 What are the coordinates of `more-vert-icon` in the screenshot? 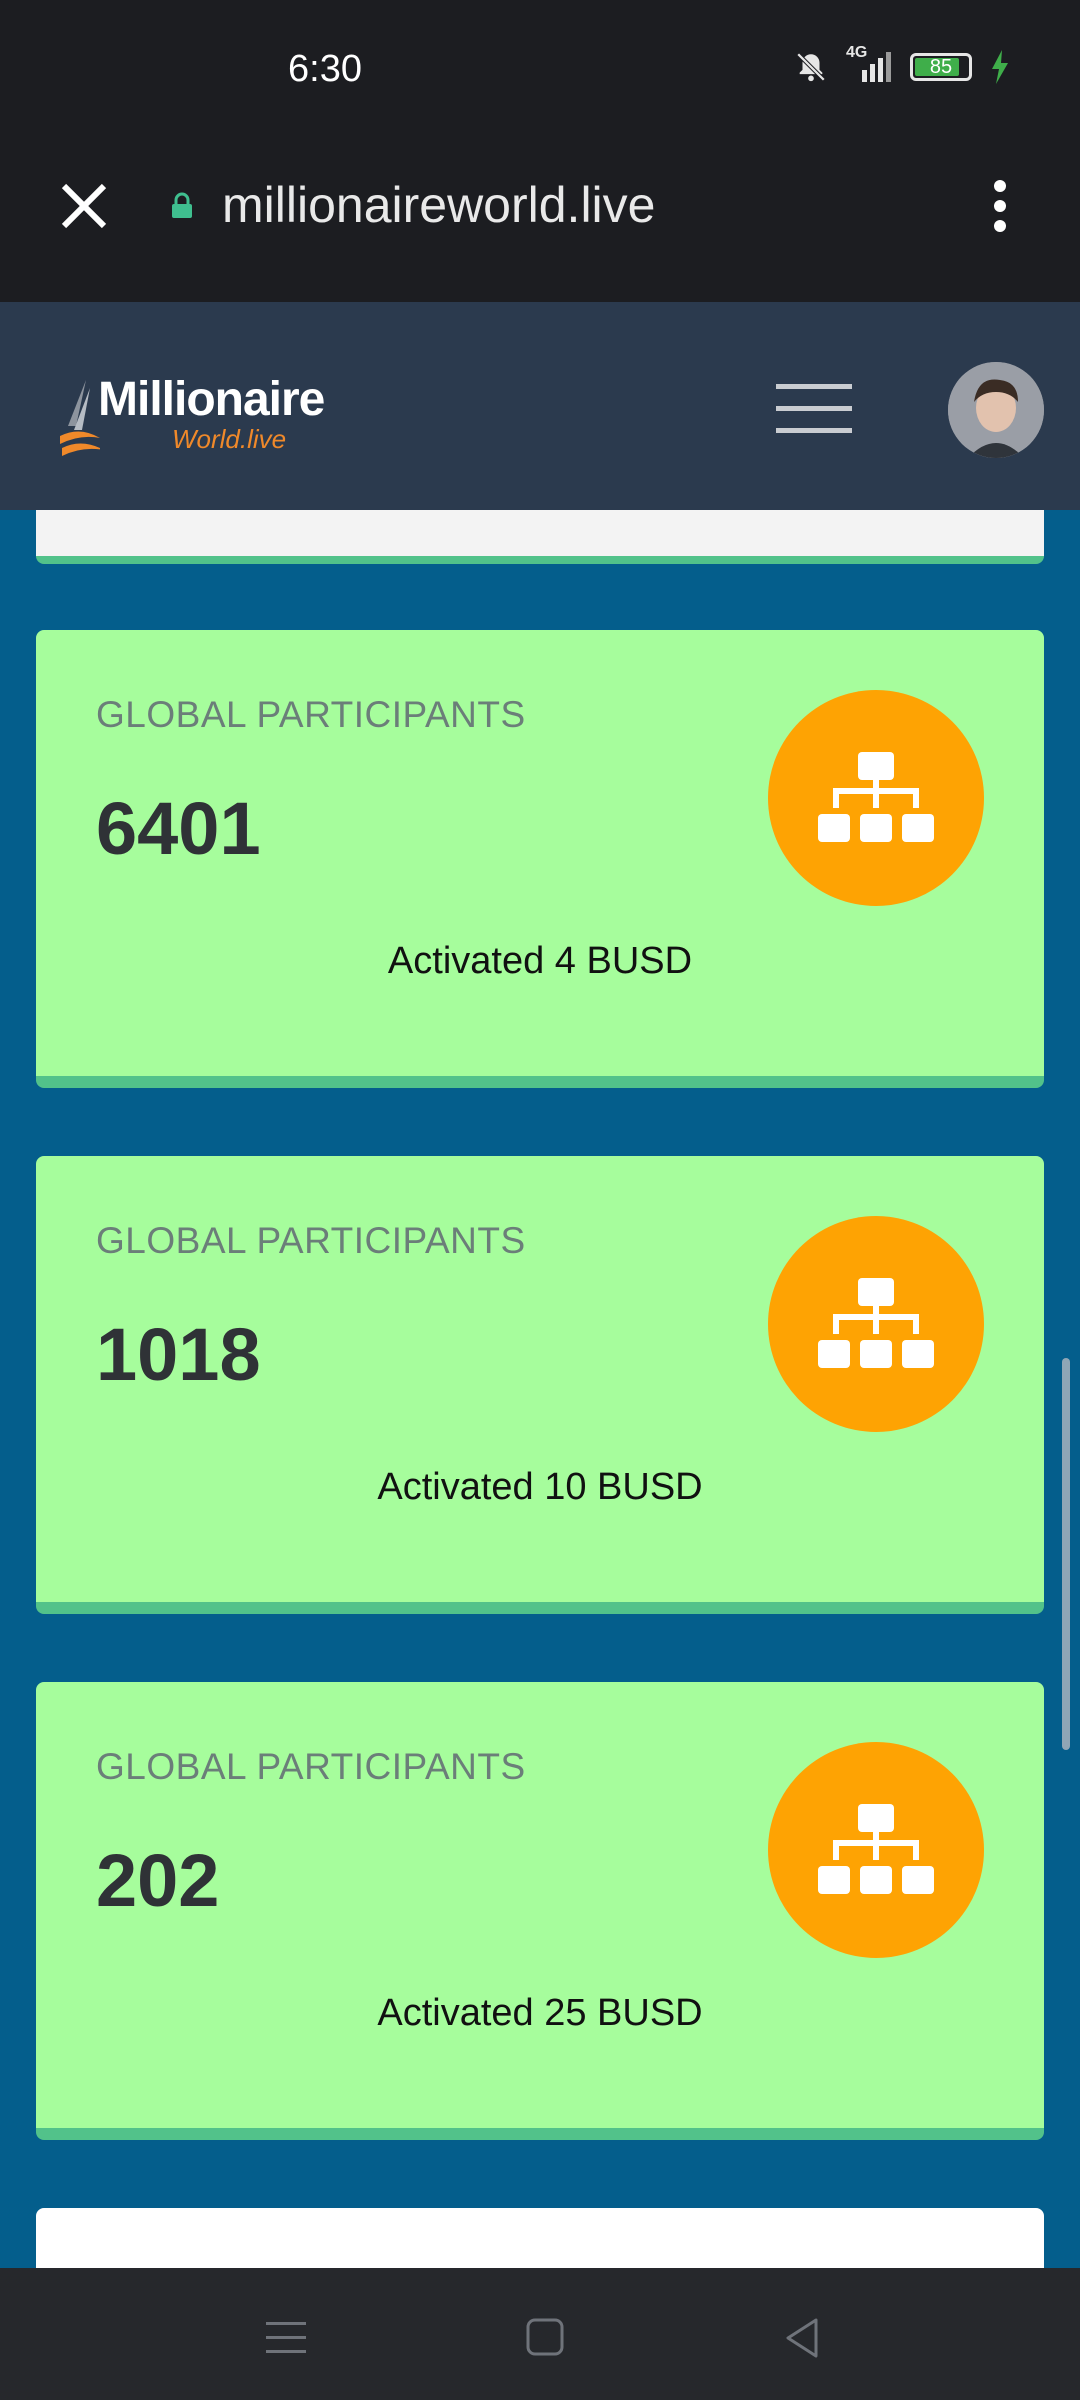 It's located at (1000, 206).